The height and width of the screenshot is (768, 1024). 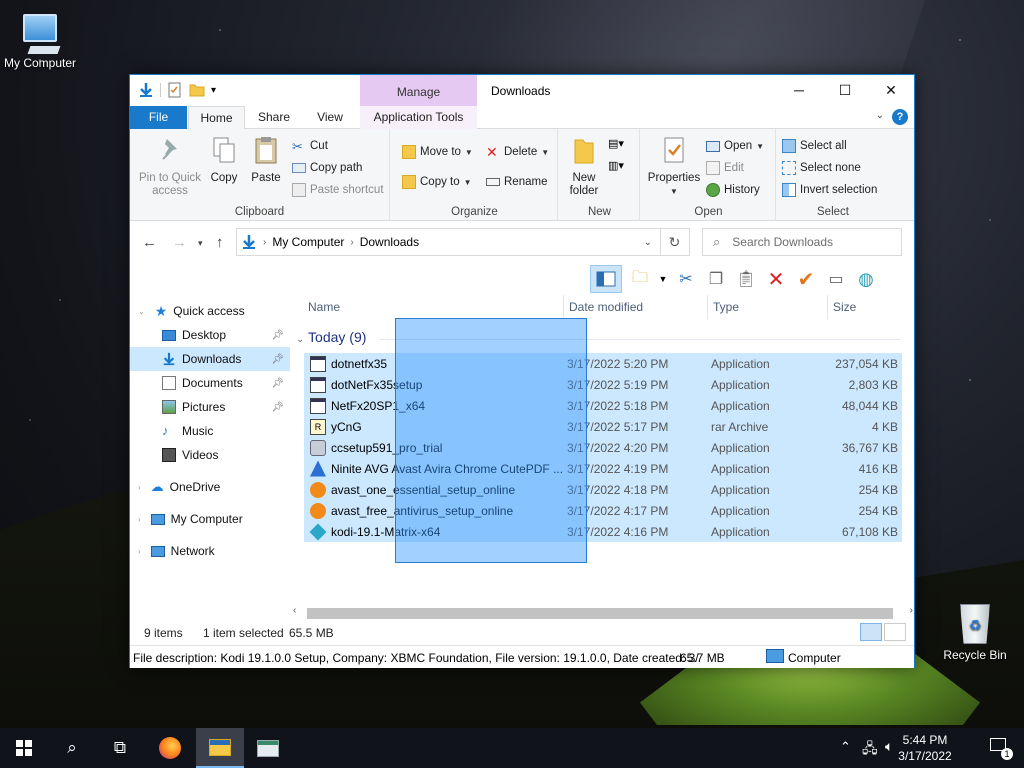 What do you see at coordinates (895, 632) in the screenshot?
I see `large-icons-view-icon` at bounding box center [895, 632].